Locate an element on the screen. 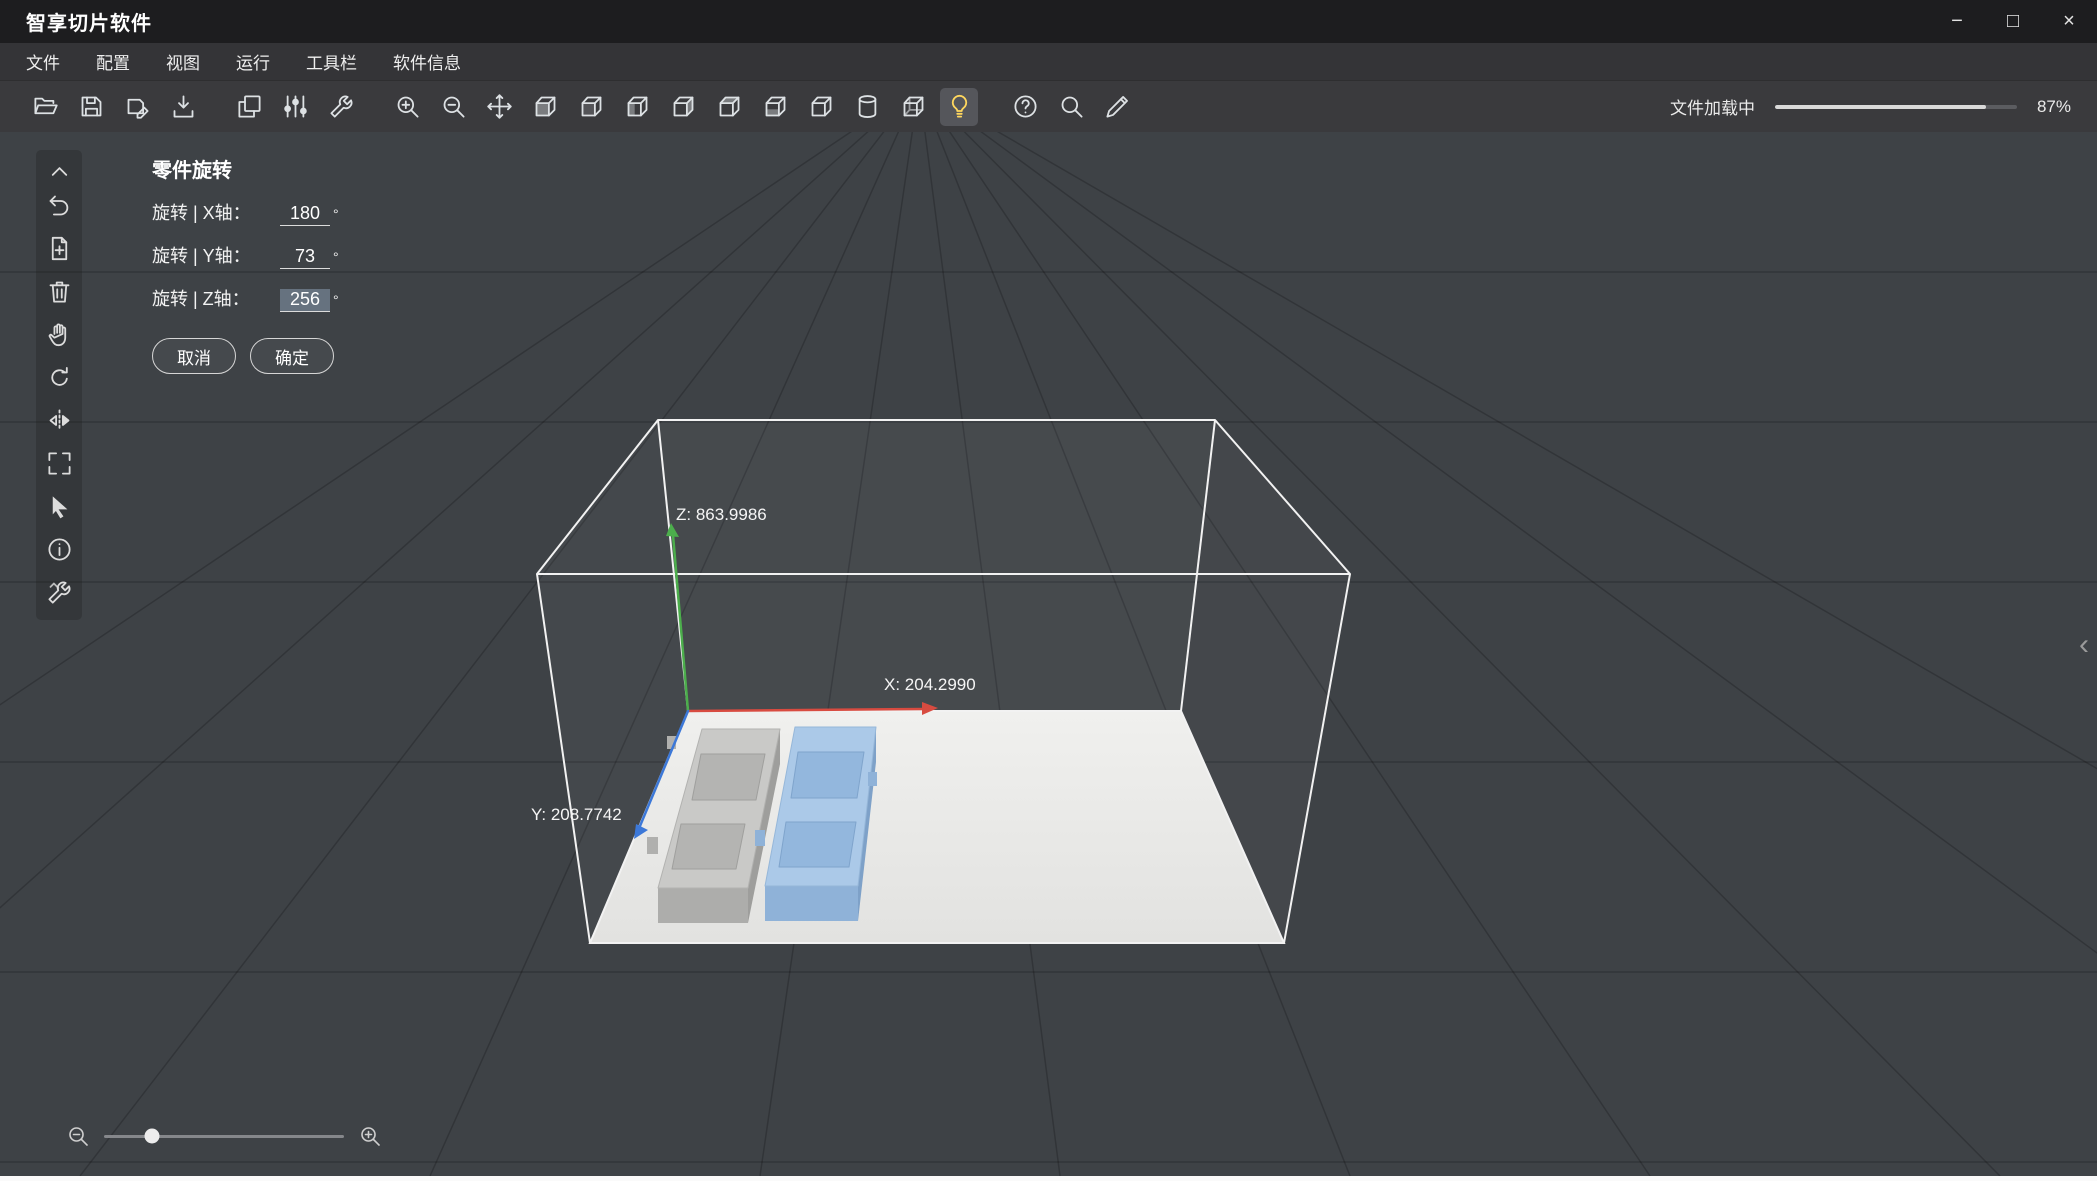 The height and width of the screenshot is (1181, 2097). save-button is located at coordinates (91, 107).